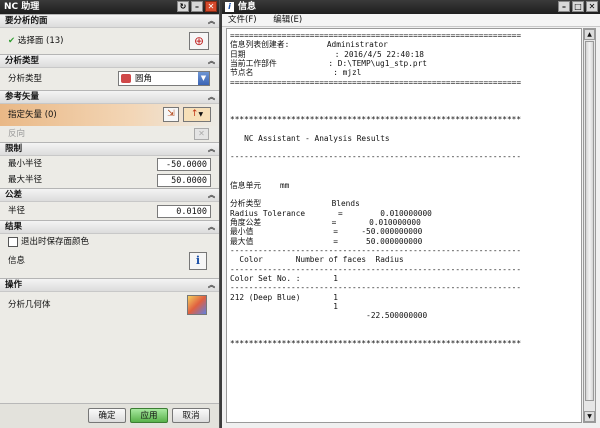 The height and width of the screenshot is (428, 600). What do you see at coordinates (109, 242) in the screenshot?
I see `keep-color-row: 退出时保存面颜色` at bounding box center [109, 242].